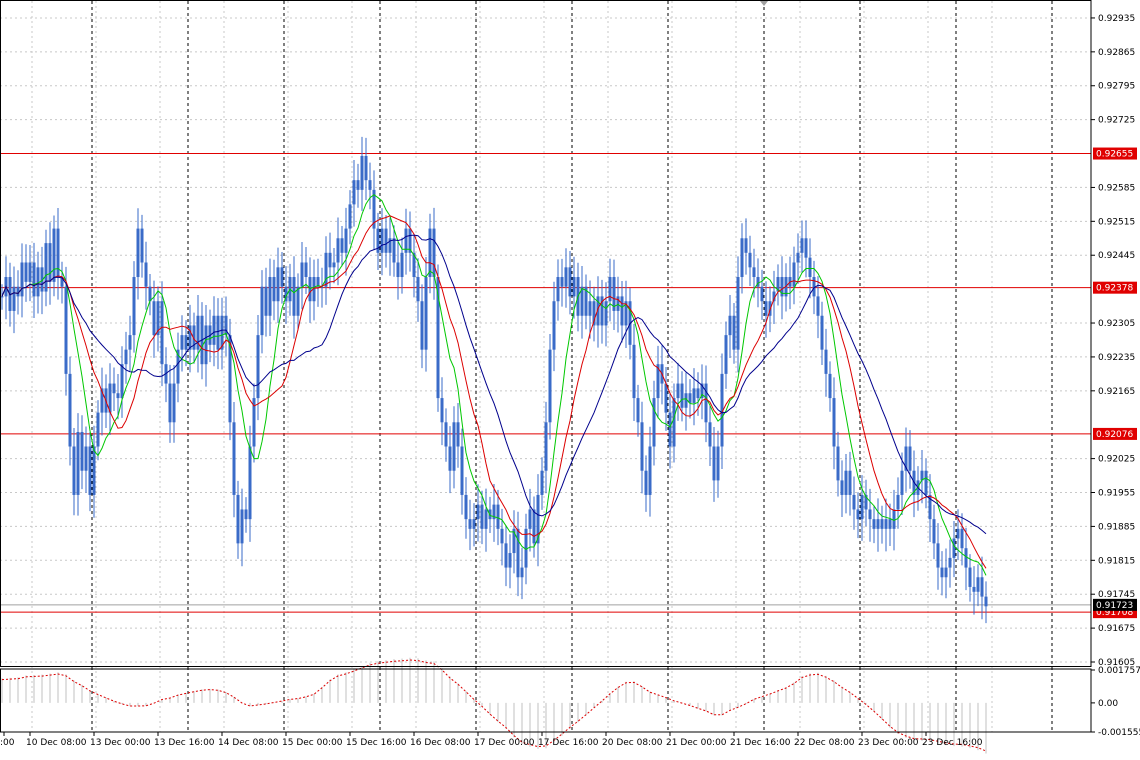 This screenshot has height=760, width=1140. I want to click on y-tick-label: 0.92865, so click(1116, 53).